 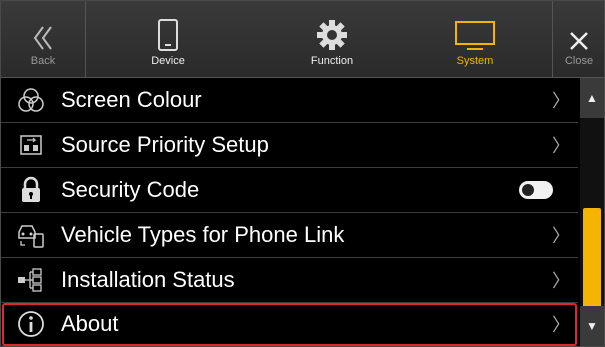 What do you see at coordinates (592, 326) in the screenshot?
I see `scroll-down-button: ▼` at bounding box center [592, 326].